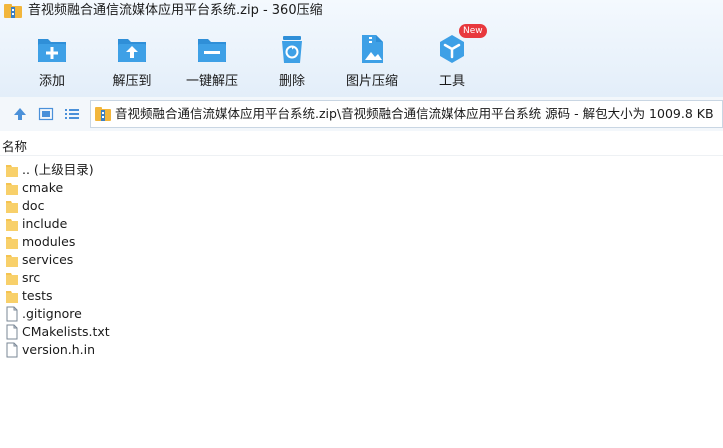  I want to click on item-name: doc, so click(33, 205).